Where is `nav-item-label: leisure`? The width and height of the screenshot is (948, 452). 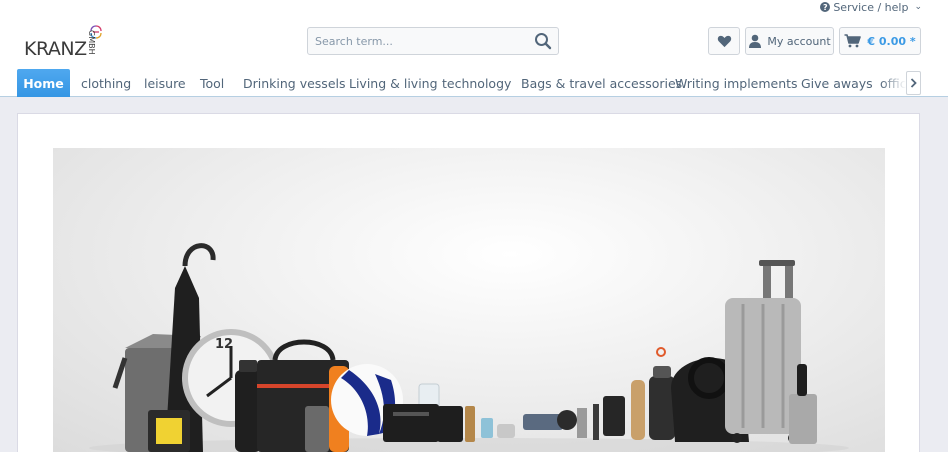 nav-item-label: leisure is located at coordinates (165, 83).